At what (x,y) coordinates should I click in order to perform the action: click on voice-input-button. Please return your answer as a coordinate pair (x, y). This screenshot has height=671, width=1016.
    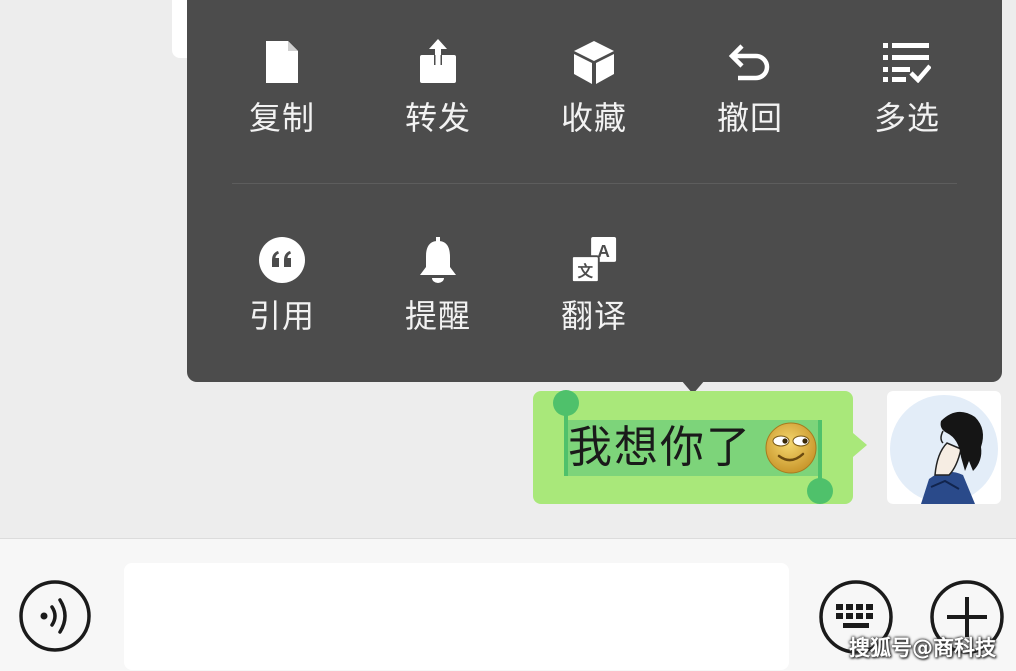
    Looking at the image, I should click on (55, 616).